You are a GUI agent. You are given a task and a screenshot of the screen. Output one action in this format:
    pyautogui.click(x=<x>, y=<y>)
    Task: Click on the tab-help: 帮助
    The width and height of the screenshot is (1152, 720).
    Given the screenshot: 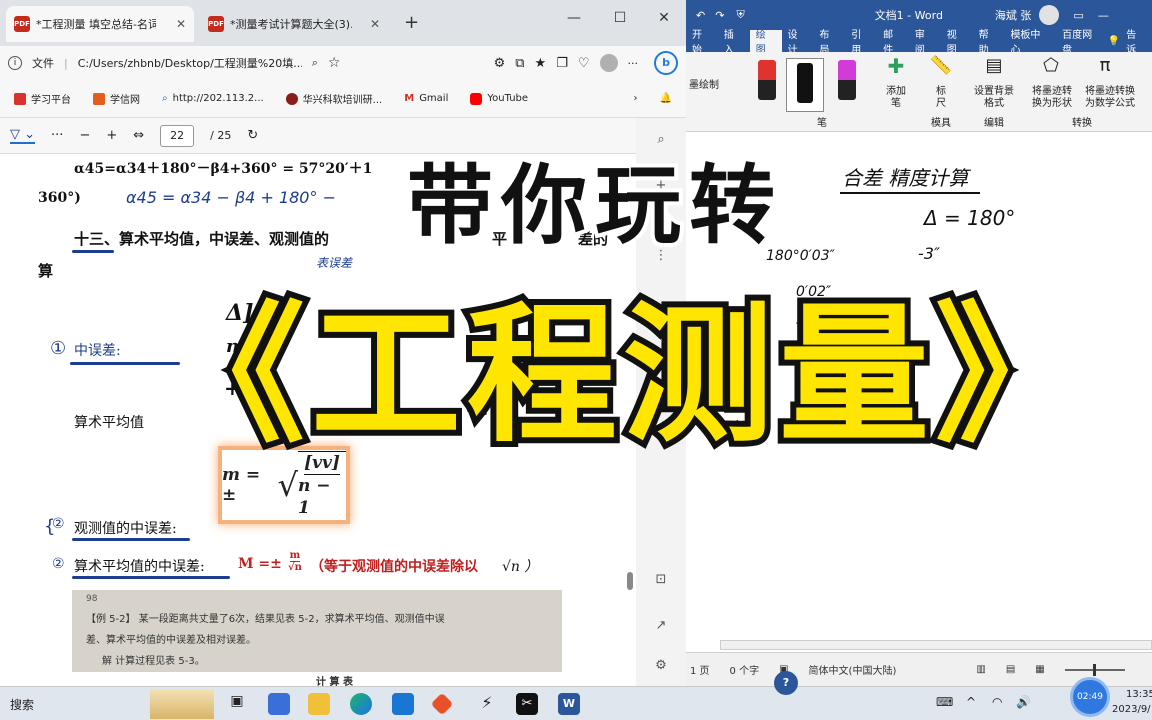 What is the action you would take?
    pyautogui.click(x=989, y=43)
    